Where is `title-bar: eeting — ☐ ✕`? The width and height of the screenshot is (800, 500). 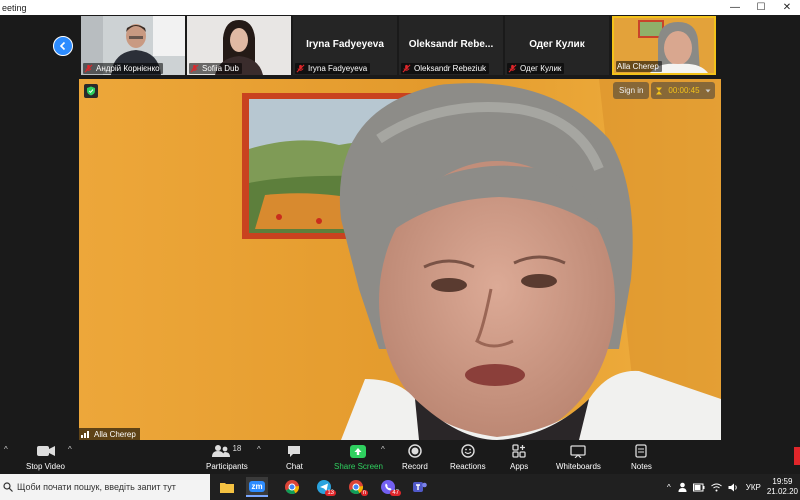
title-bar: eeting — ☐ ✕ is located at coordinates (400, 7).